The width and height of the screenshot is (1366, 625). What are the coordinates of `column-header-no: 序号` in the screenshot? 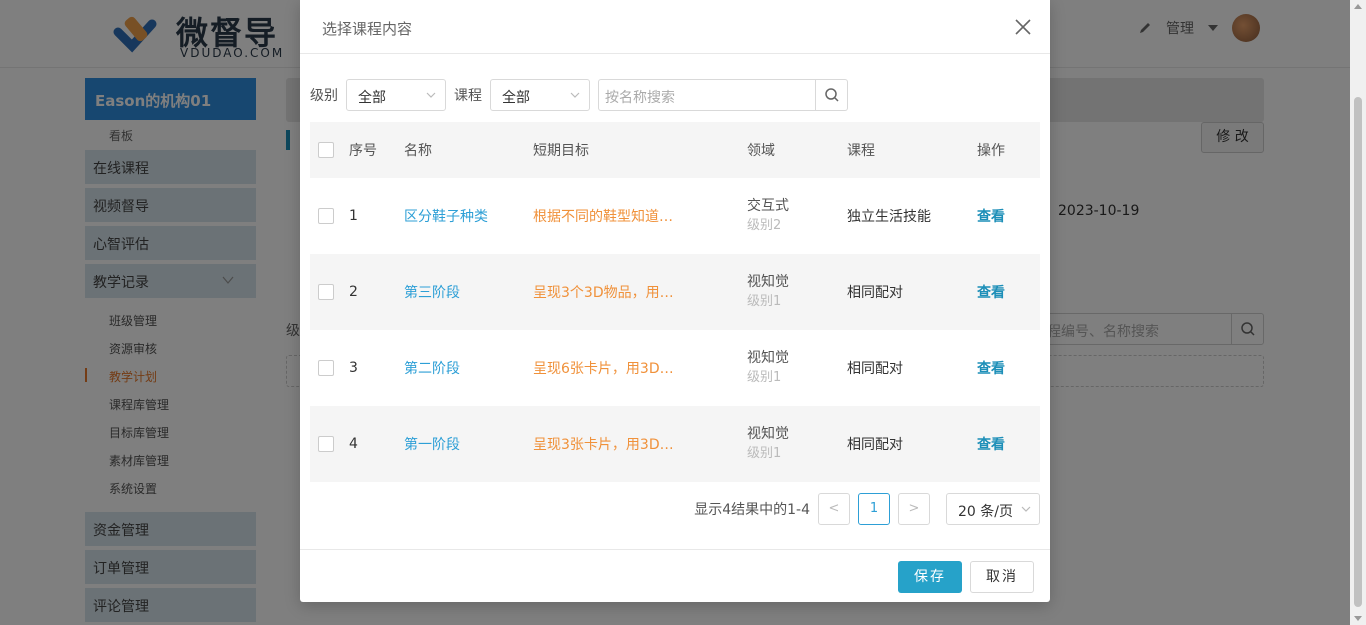 It's located at (363, 151).